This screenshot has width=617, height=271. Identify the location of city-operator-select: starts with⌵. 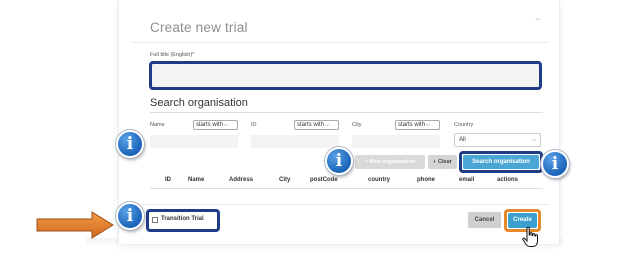
(417, 125).